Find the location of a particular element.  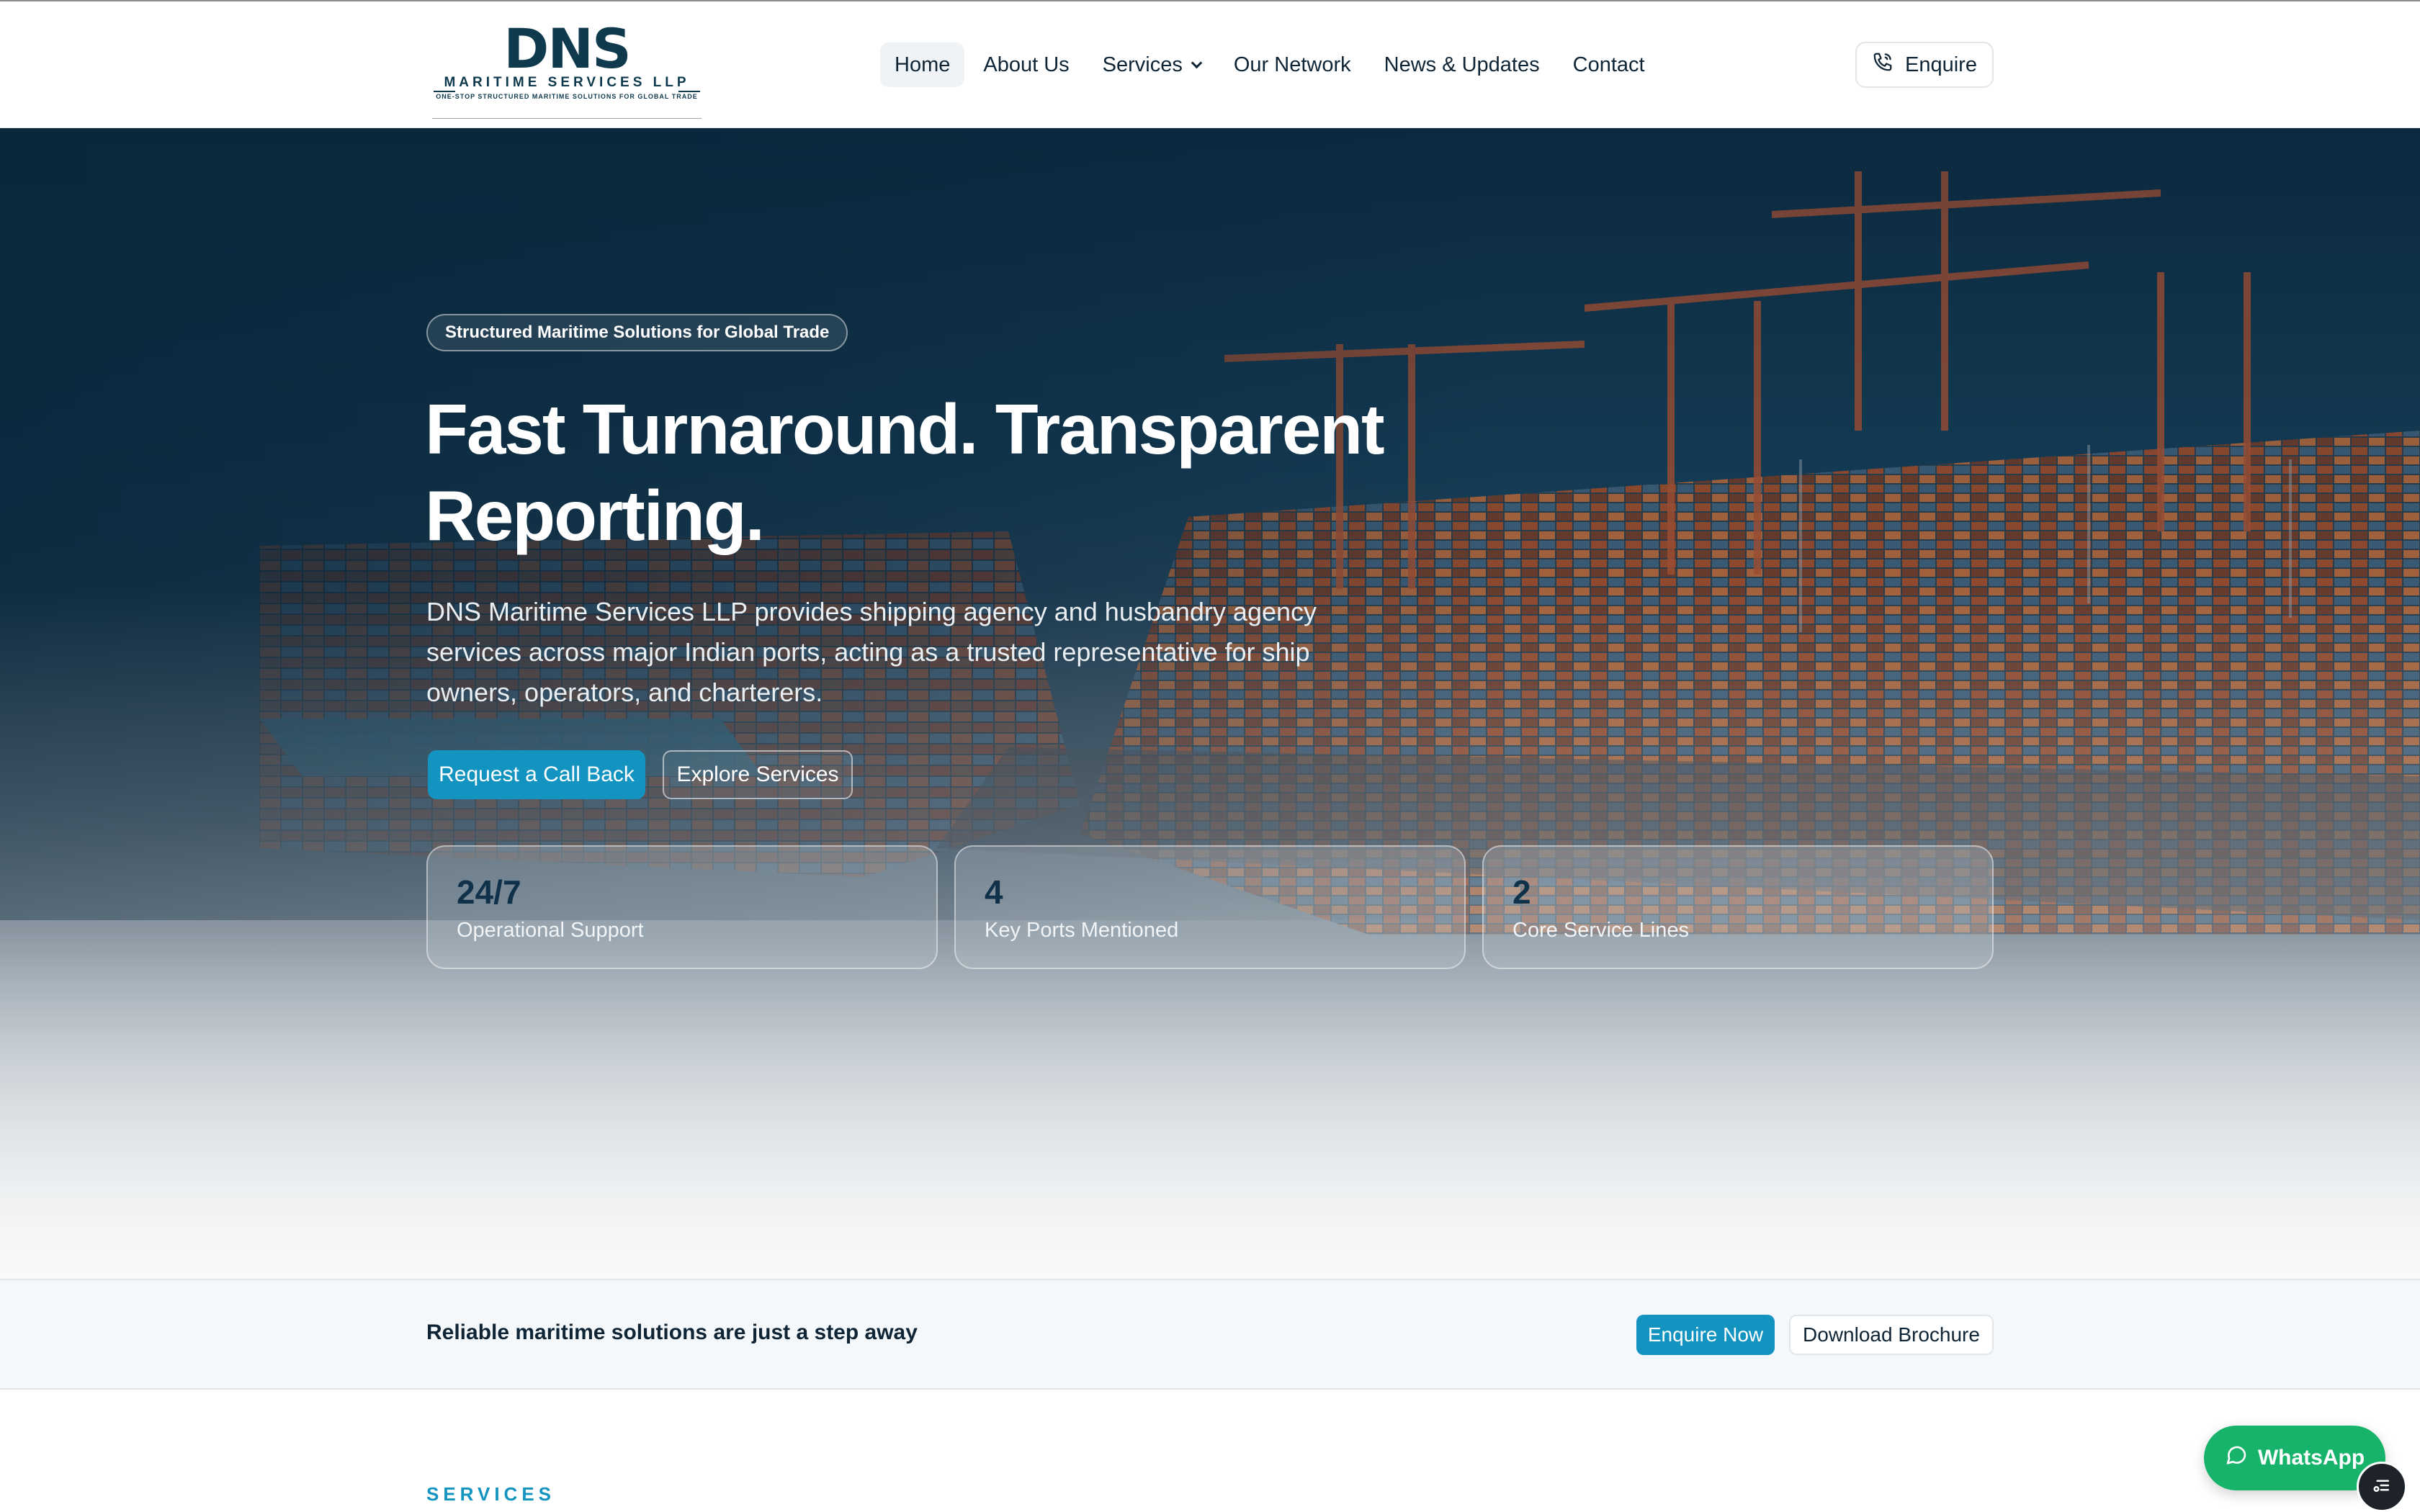

menu-widget-button is located at coordinates (2382, 1487).